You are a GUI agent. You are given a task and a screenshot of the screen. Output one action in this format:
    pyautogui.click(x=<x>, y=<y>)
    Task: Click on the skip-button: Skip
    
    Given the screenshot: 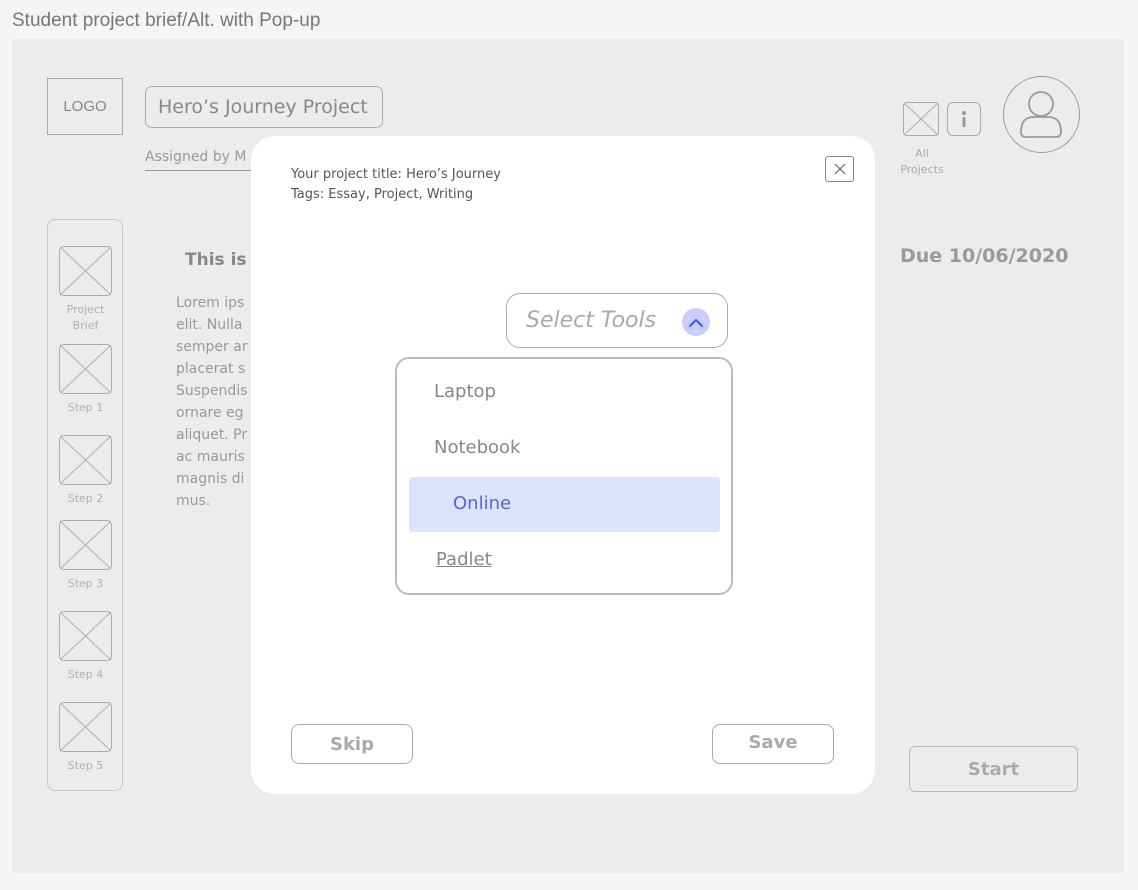 What is the action you would take?
    pyautogui.click(x=352, y=744)
    